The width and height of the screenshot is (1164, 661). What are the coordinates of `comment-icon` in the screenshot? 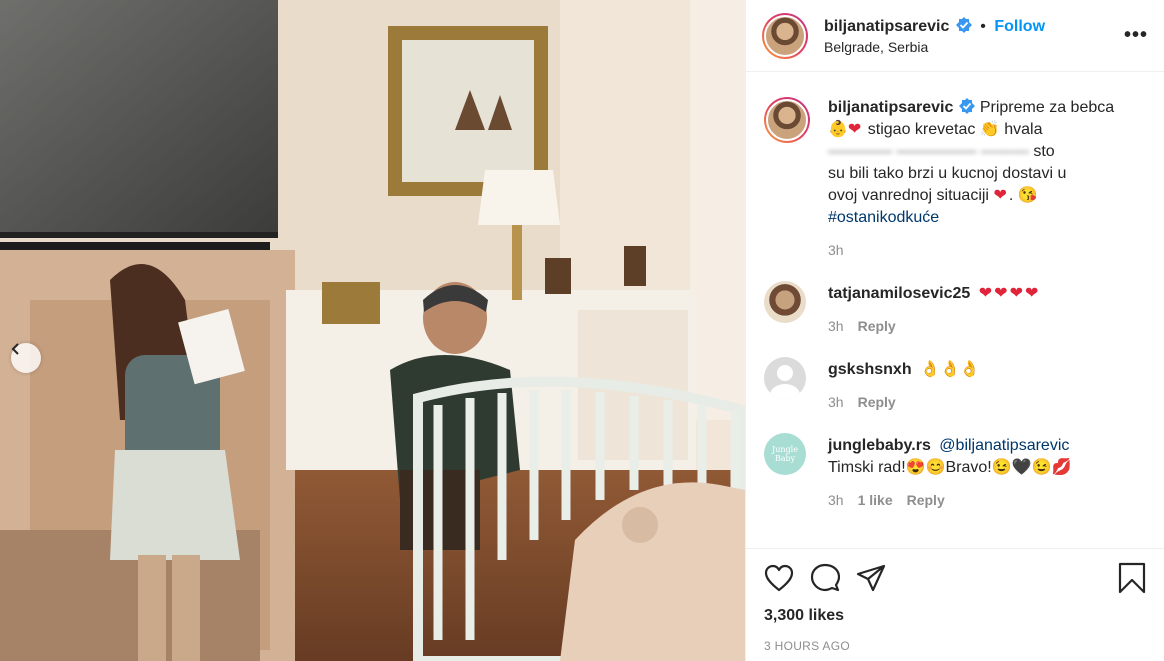 It's located at (825, 578).